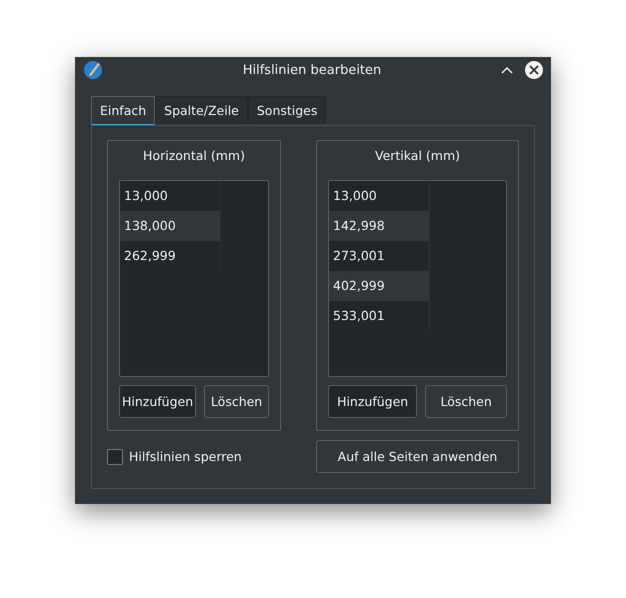  Describe the element at coordinates (417, 456) in the screenshot. I see `apply-button: Auf alle Seiten anwenden` at that location.